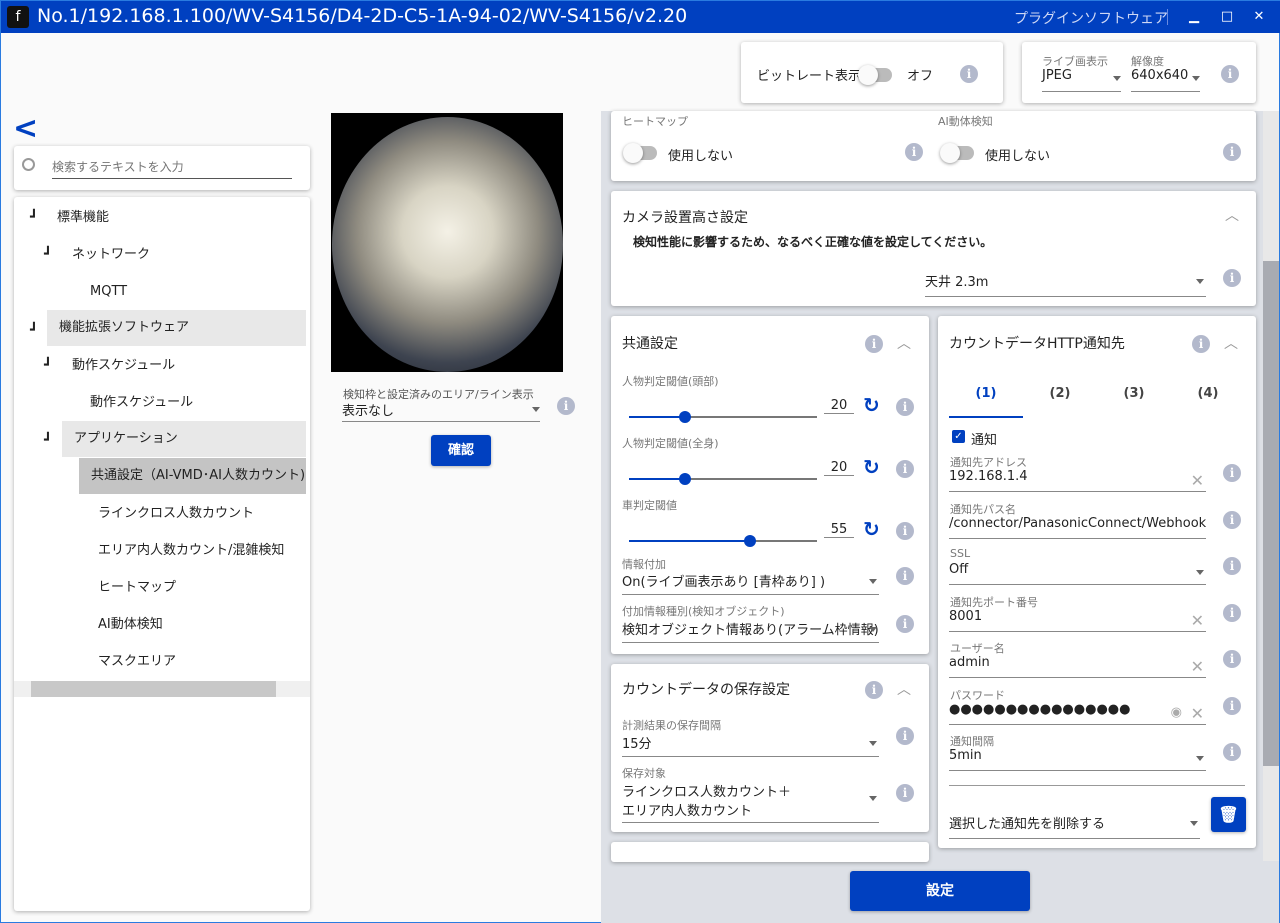  I want to click on tab-3: (3), so click(1134, 393).